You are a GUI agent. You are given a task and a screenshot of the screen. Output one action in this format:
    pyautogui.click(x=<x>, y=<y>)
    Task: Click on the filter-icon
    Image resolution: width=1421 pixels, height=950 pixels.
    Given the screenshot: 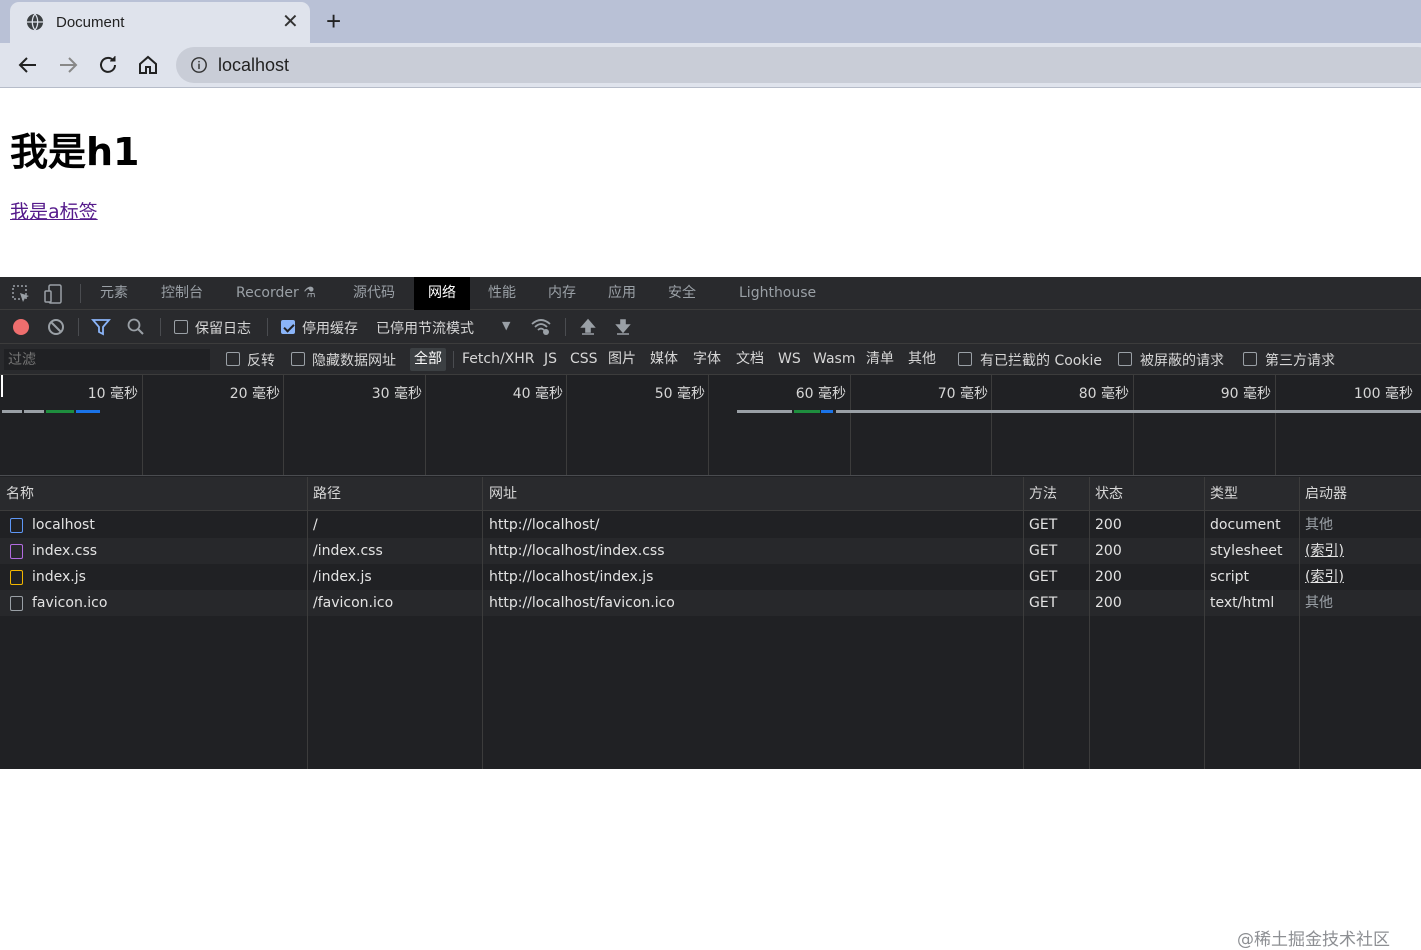 What is the action you would take?
    pyautogui.click(x=101, y=327)
    